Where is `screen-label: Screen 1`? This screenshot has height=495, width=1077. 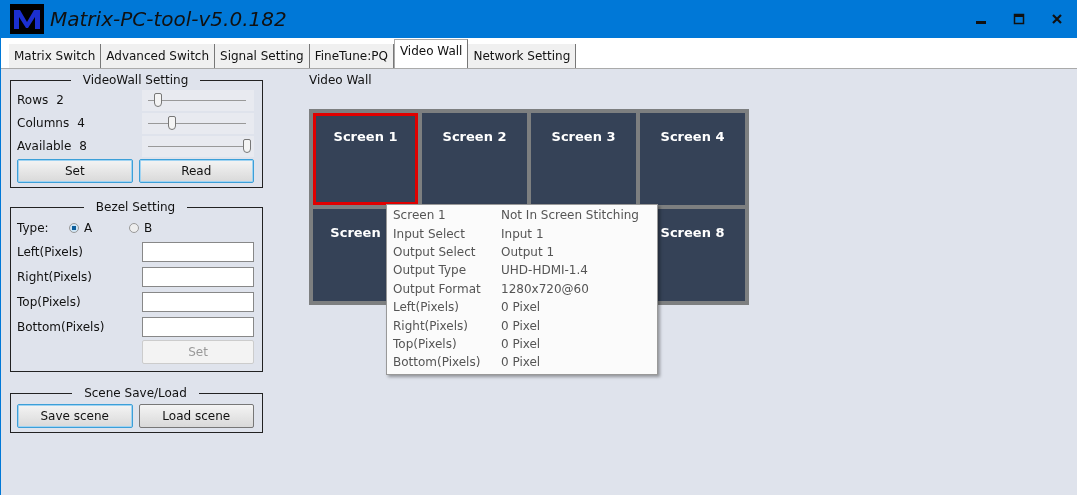 screen-label: Screen 1 is located at coordinates (365, 137).